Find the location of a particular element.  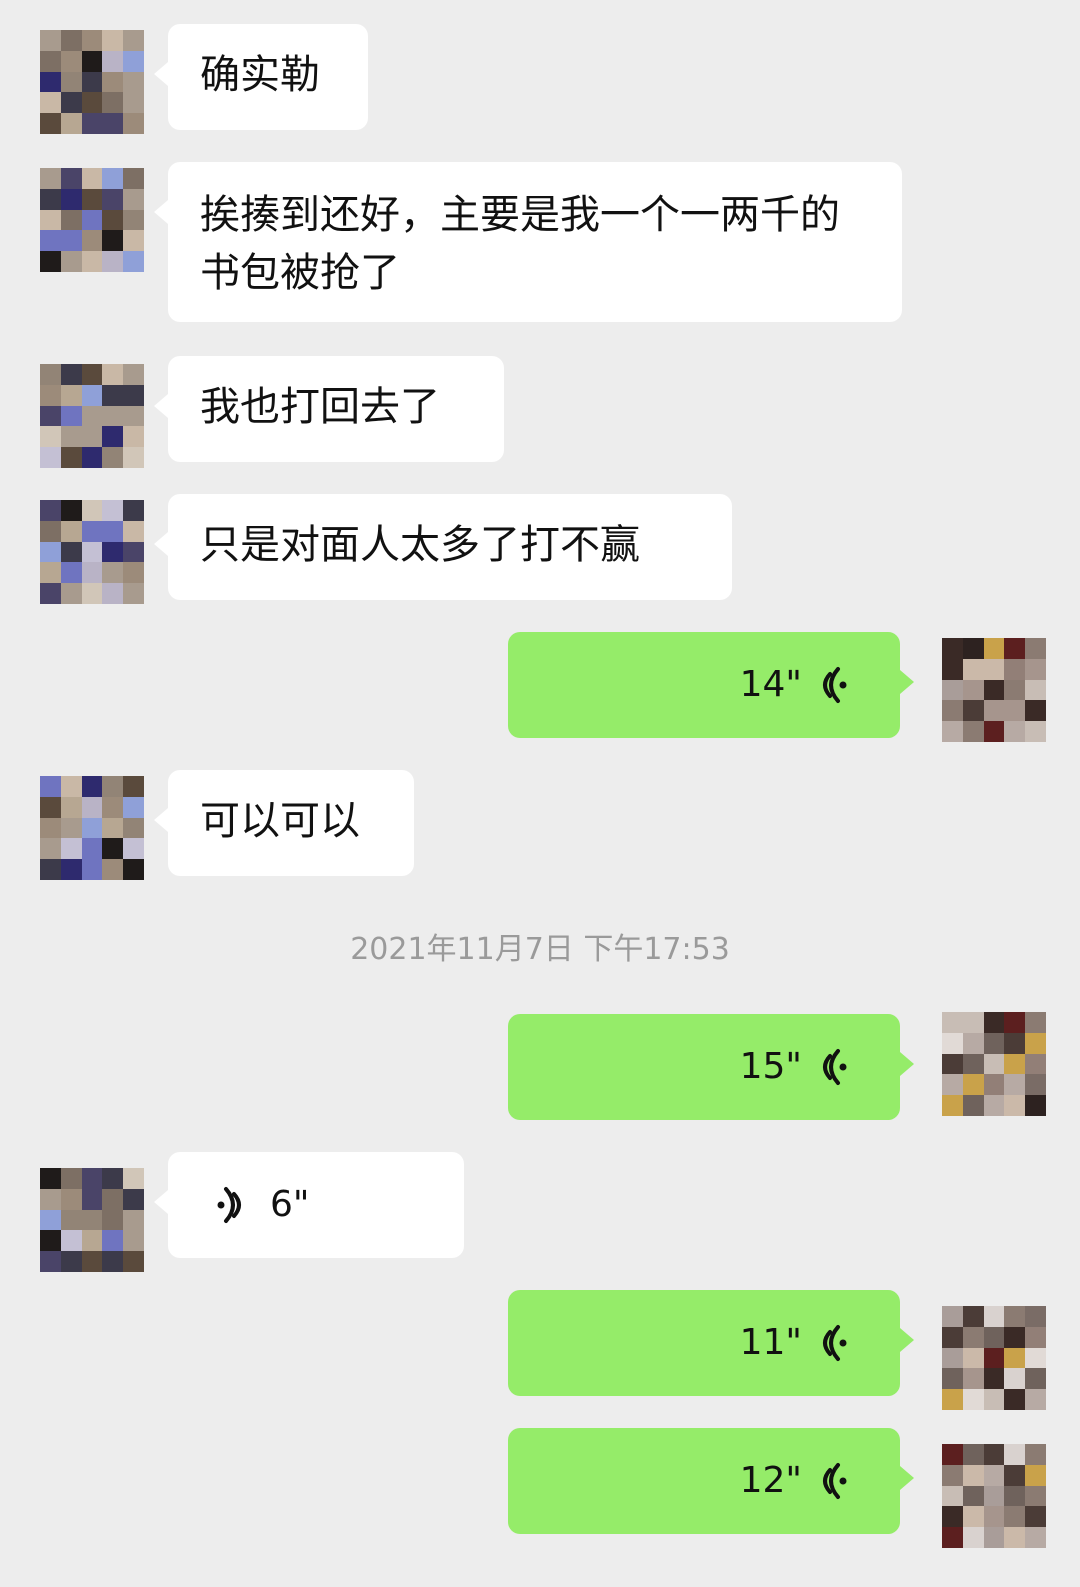

voice-duration: 15" is located at coordinates (770, 1066).